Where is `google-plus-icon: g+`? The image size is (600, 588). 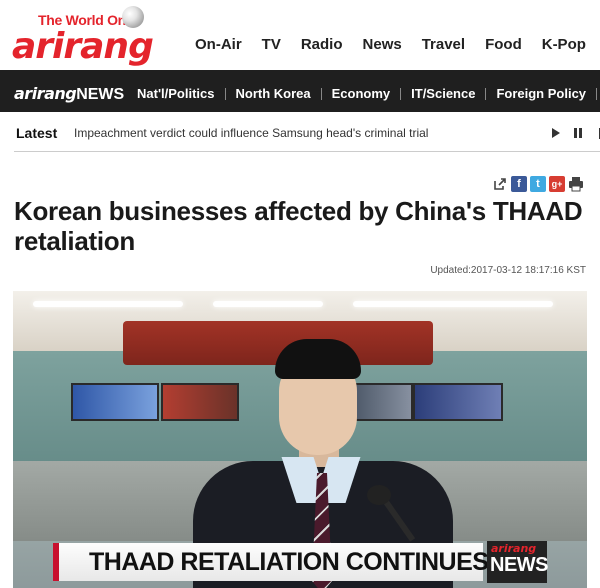
google-plus-icon: g+ is located at coordinates (557, 184).